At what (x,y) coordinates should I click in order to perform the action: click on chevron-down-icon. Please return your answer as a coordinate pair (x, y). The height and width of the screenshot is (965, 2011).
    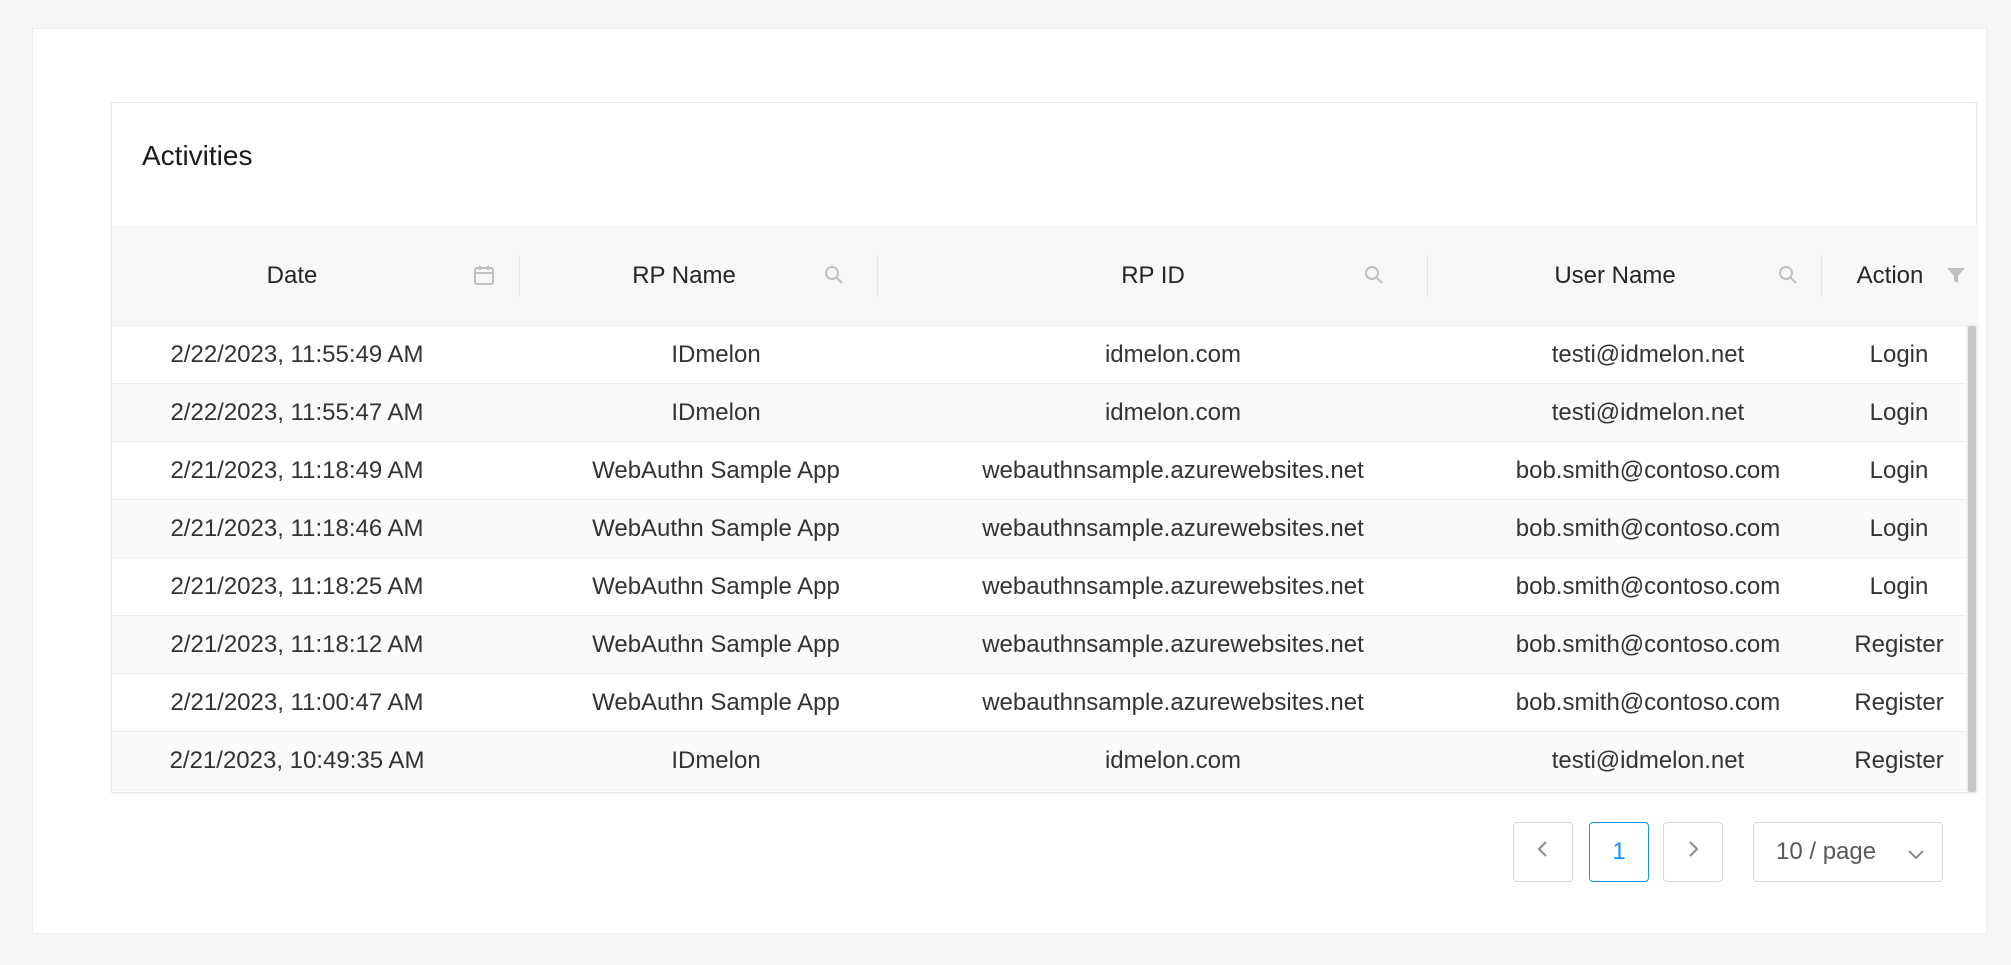
    Looking at the image, I should click on (1916, 857).